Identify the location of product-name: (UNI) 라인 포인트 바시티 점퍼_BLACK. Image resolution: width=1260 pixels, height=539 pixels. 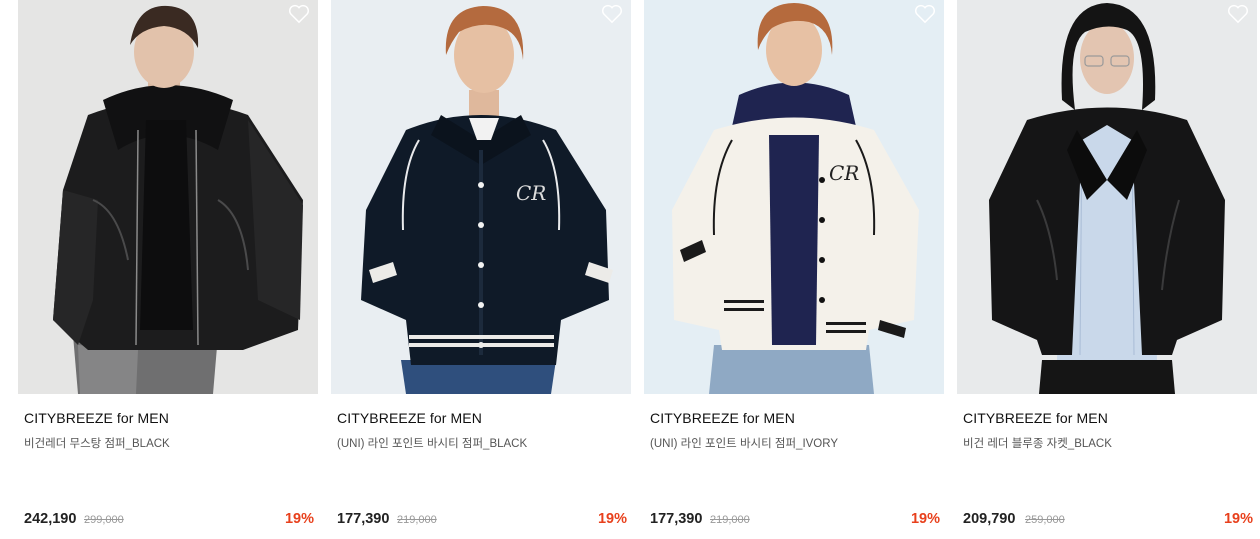
(432, 443).